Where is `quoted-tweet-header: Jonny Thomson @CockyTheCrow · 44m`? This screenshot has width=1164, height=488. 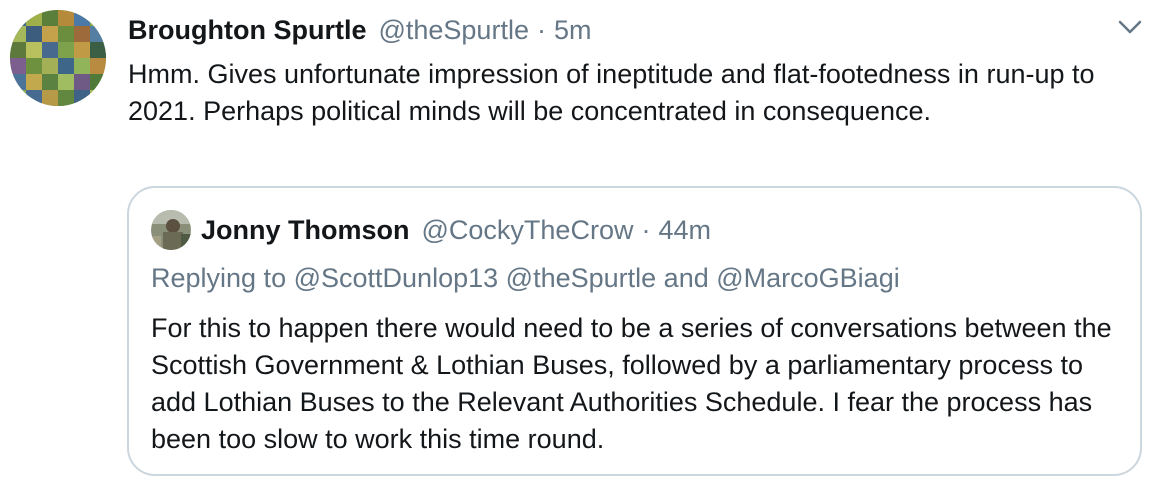
quoted-tweet-header: Jonny Thomson @CockyTheCrow · 44m is located at coordinates (456, 230).